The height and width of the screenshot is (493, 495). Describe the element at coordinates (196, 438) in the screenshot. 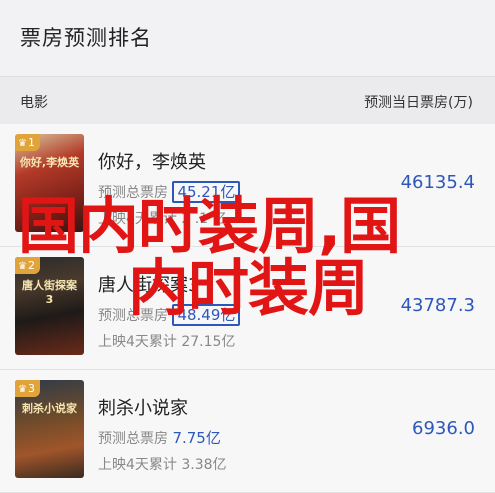

I see `predicted-total-value: 7.75亿` at that location.